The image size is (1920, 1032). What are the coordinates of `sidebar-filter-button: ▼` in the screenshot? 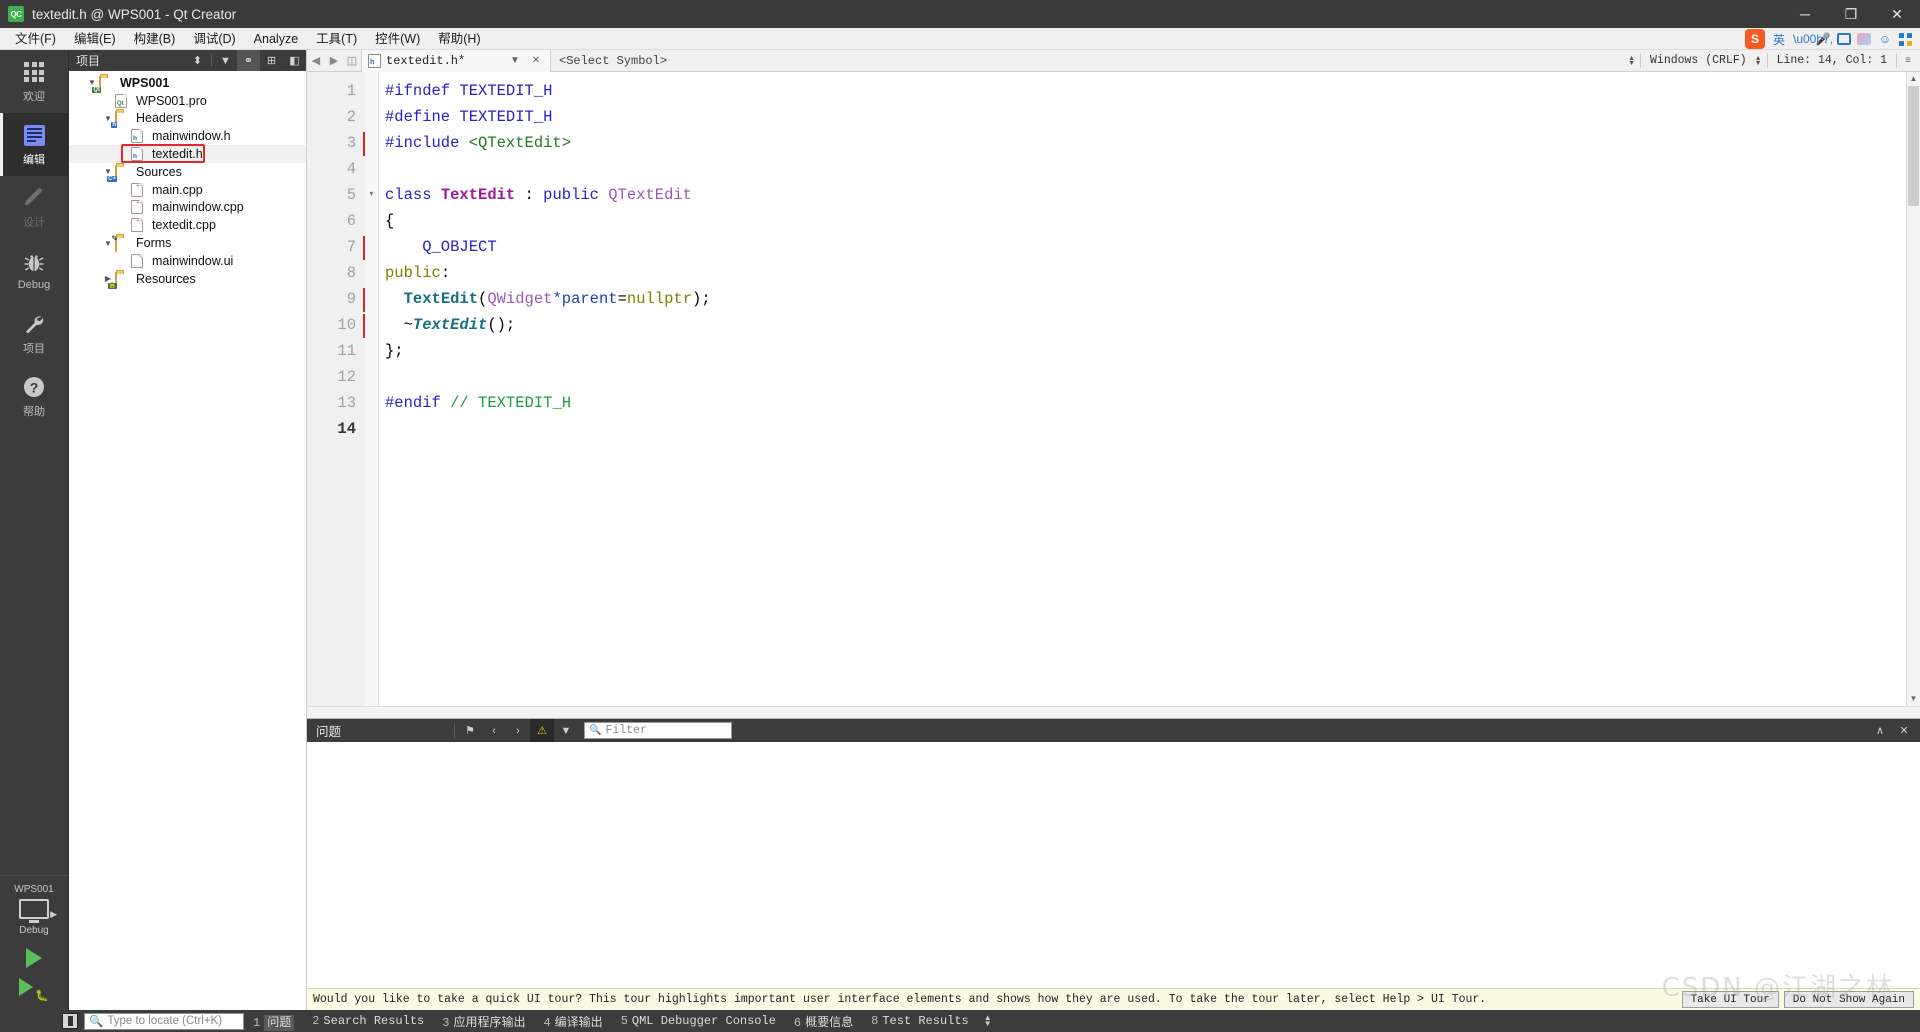 It's located at (225, 60).